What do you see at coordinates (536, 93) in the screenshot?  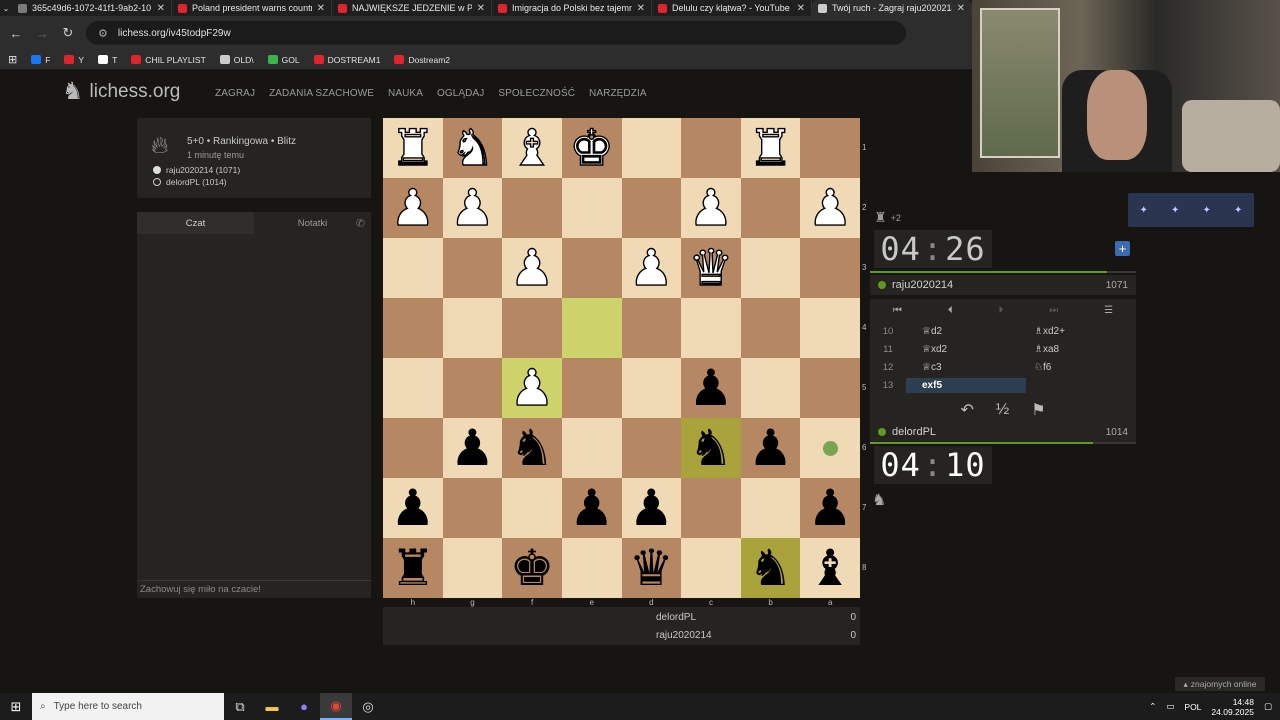 I see `nav-item: SPOŁECZNOŚĆ` at bounding box center [536, 93].